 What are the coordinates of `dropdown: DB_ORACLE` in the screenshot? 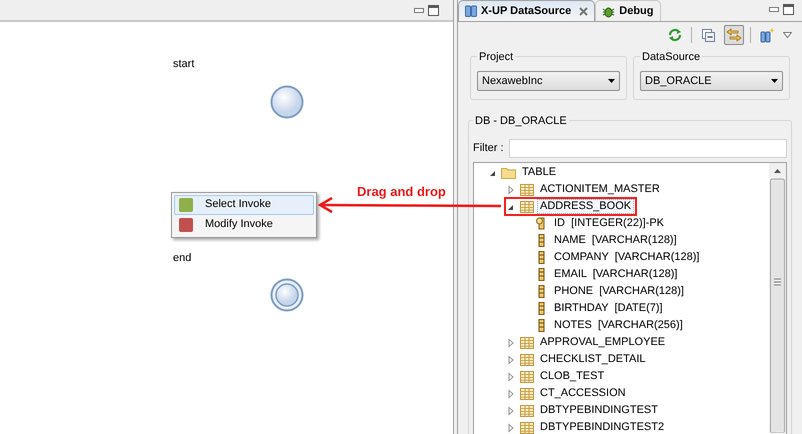 It's located at (711, 81).